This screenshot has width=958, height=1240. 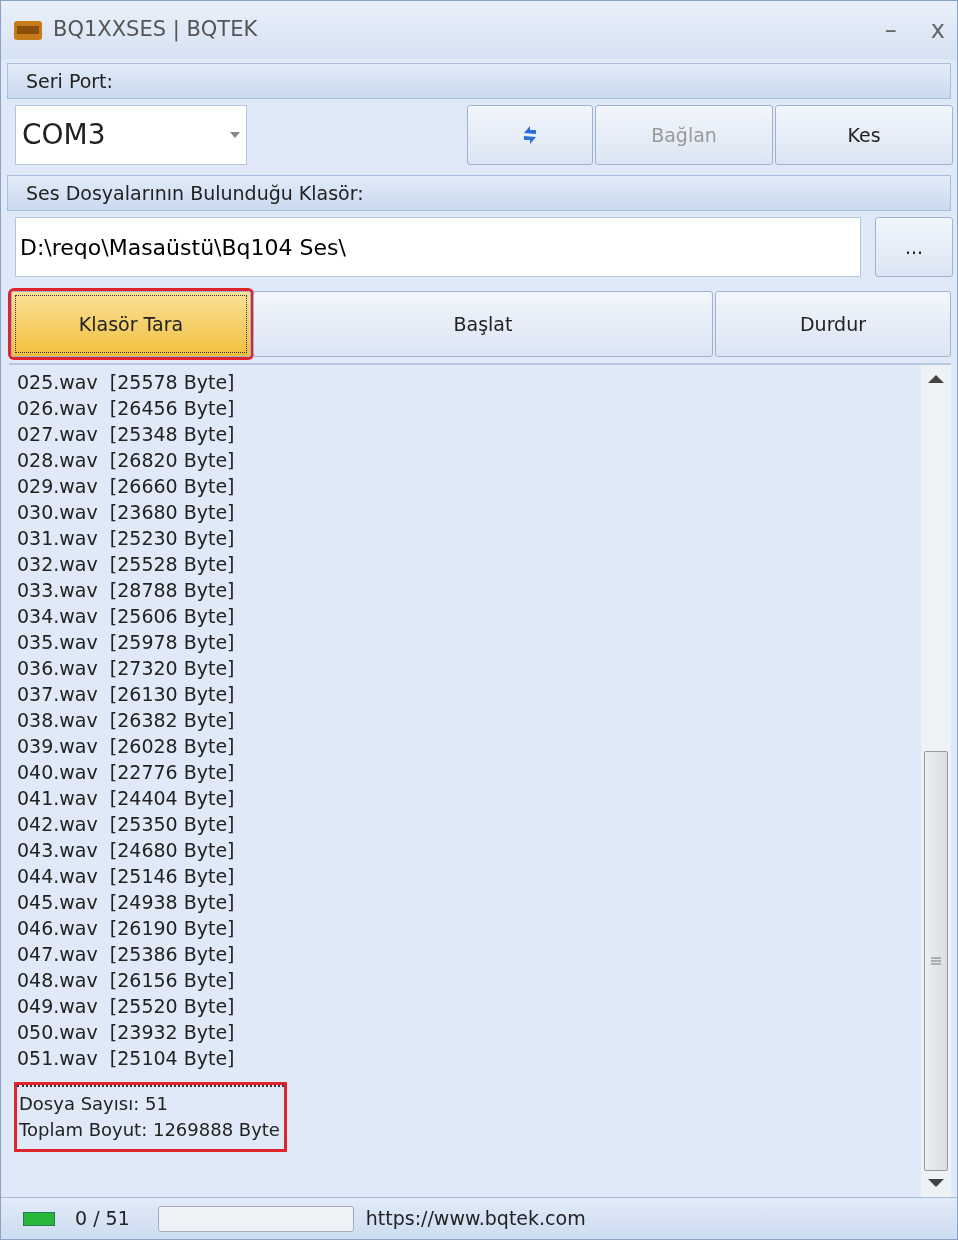 I want to click on log-line: 040.wav [22776 Byte], so click(x=126, y=772).